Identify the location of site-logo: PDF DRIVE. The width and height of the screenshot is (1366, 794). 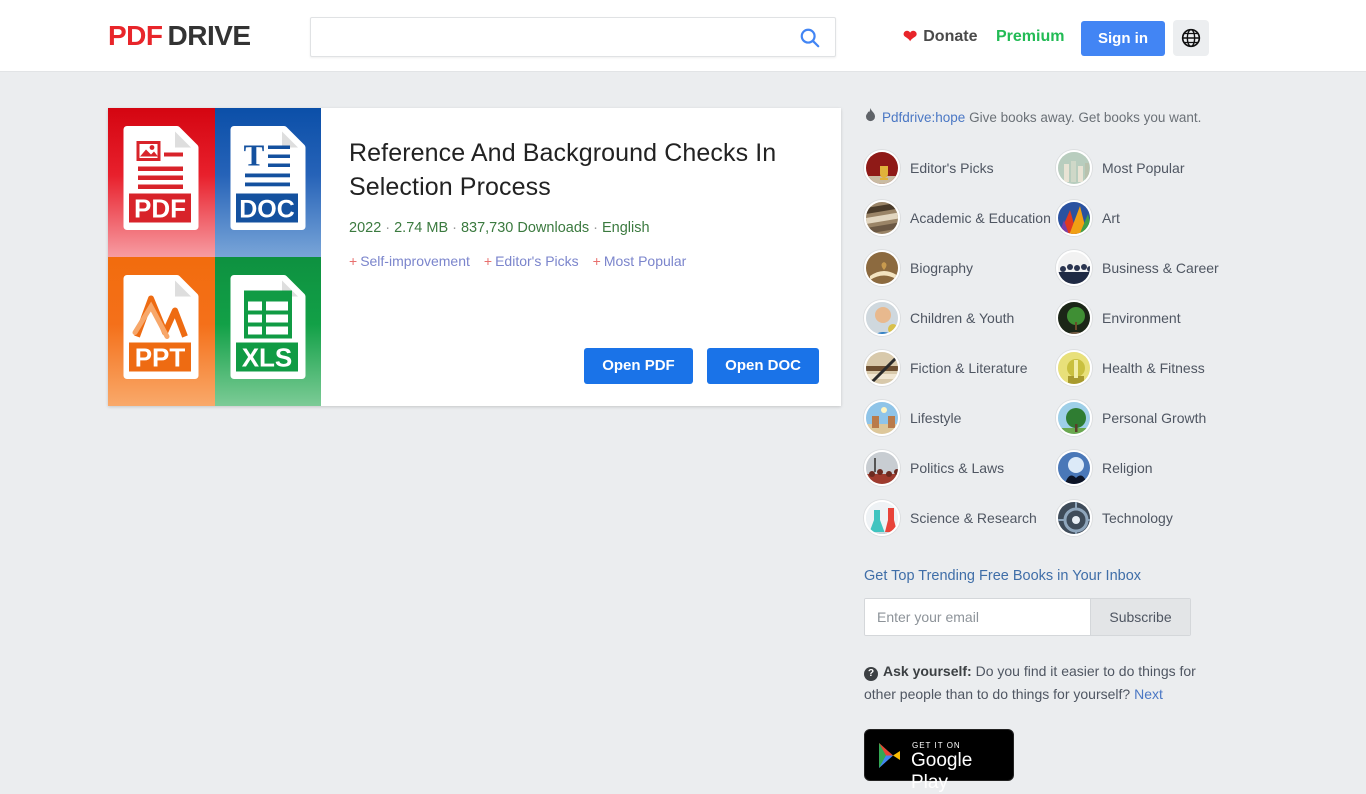
(179, 36).